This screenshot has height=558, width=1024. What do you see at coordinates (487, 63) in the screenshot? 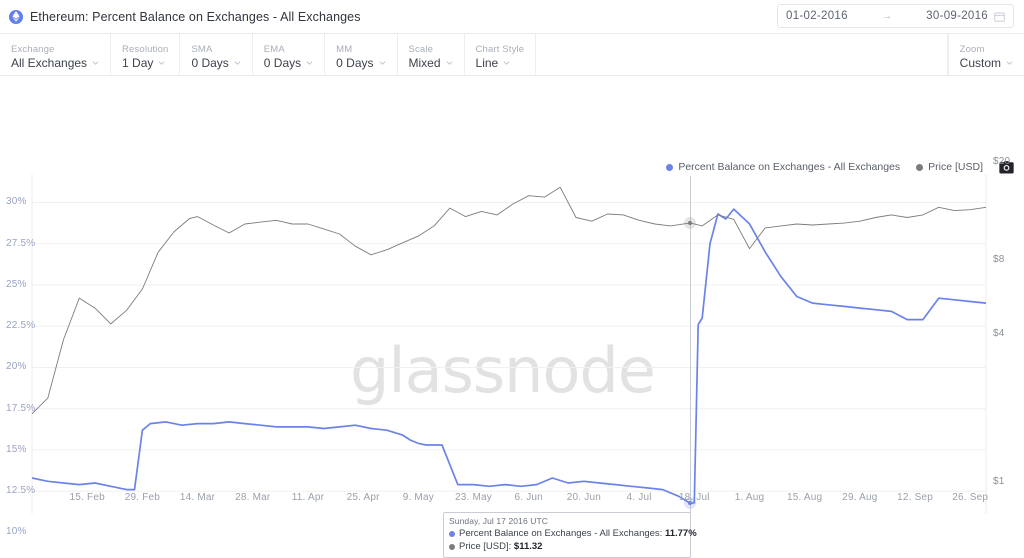
I see `control-chart-style-value: Line` at bounding box center [487, 63].